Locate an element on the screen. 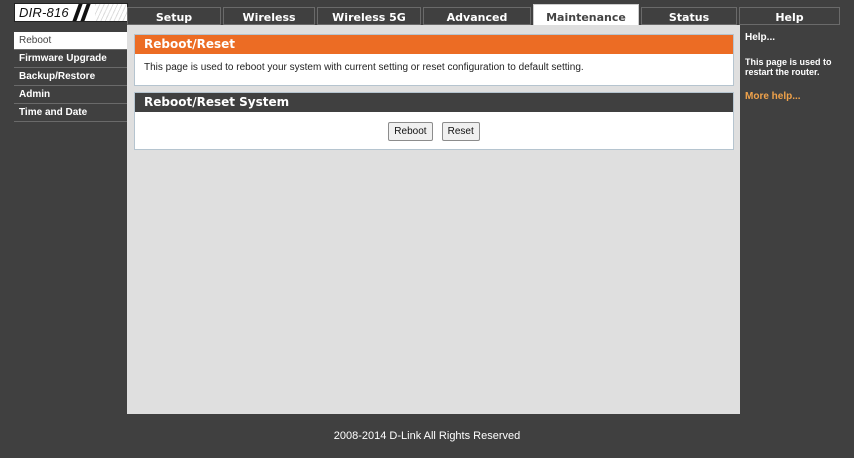 The image size is (854, 458). tab-maintenance: Maintenance is located at coordinates (586, 15).